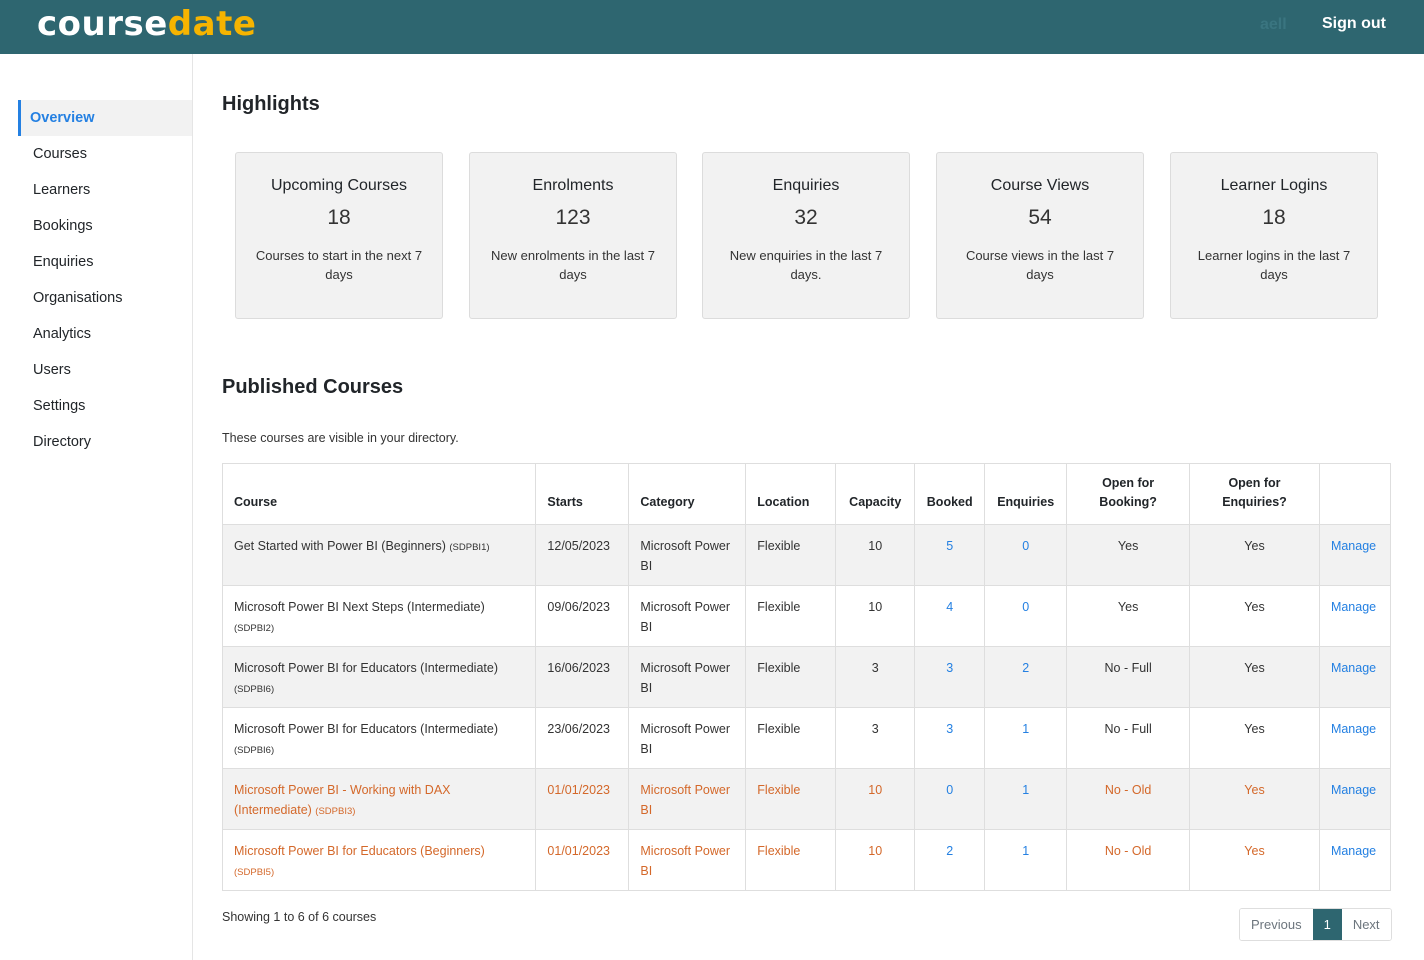 The image size is (1424, 960). I want to click on sidebar-item-settings: Settings, so click(105, 406).